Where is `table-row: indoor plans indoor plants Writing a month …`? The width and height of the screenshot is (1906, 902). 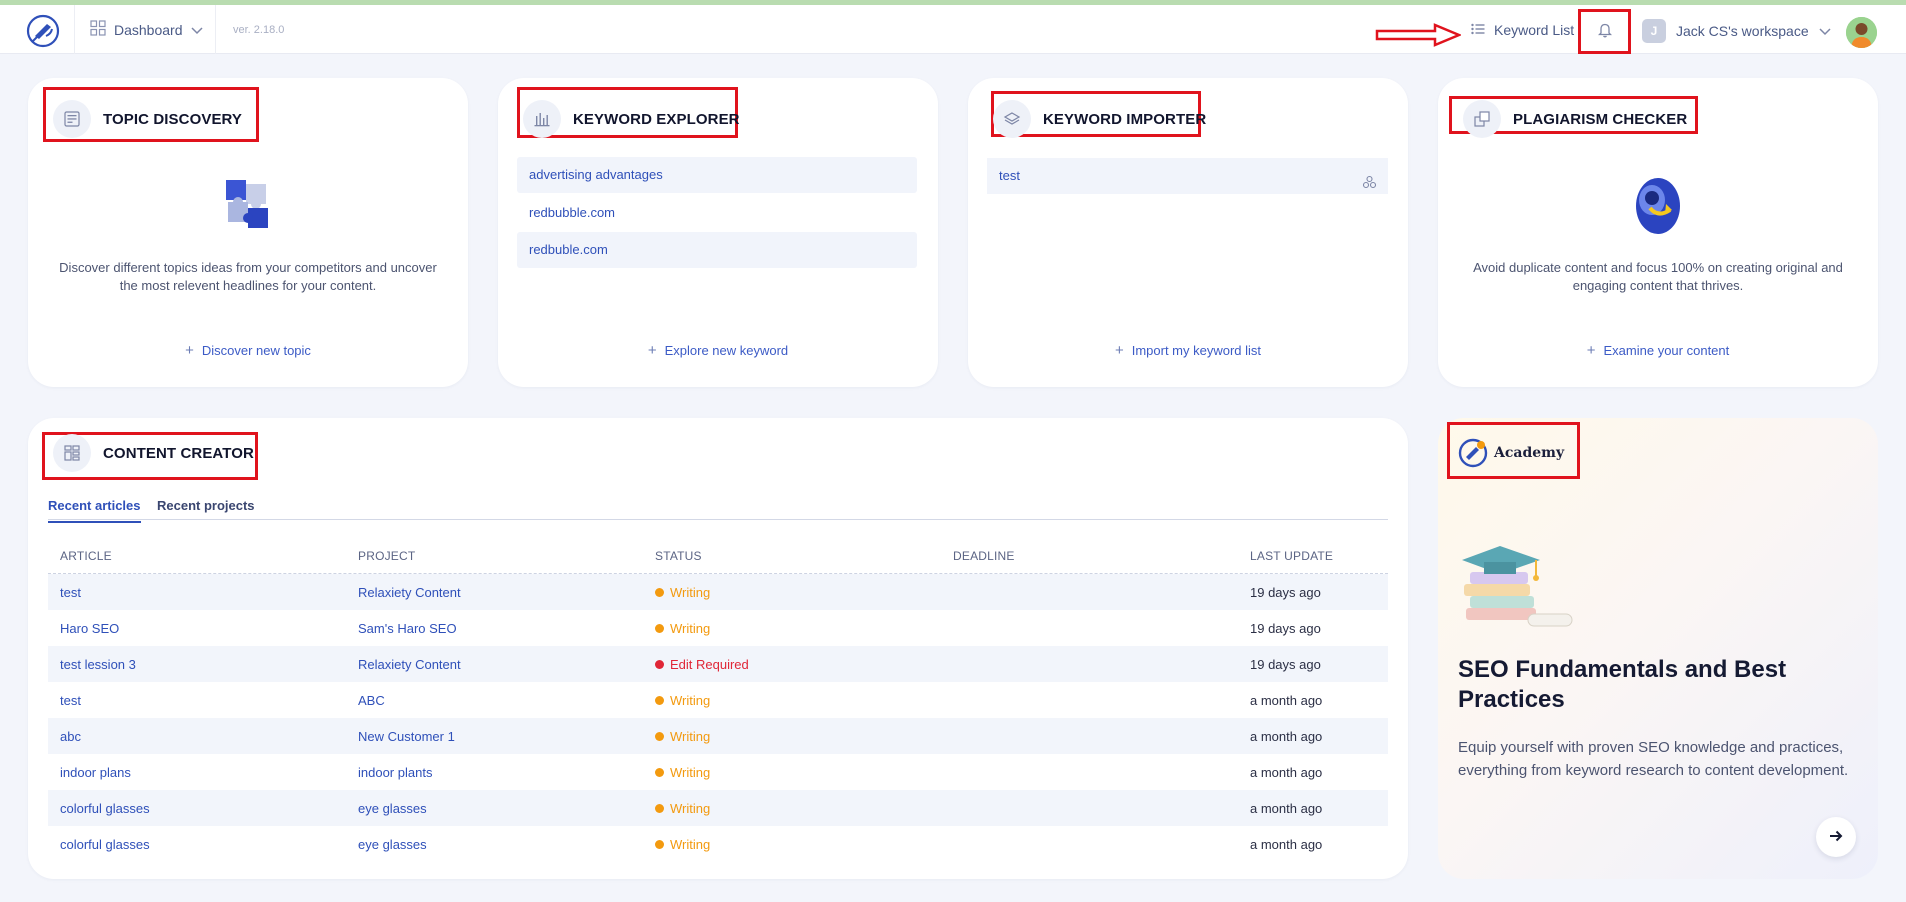
table-row: indoor plans indoor plants Writing a month … is located at coordinates (718, 772).